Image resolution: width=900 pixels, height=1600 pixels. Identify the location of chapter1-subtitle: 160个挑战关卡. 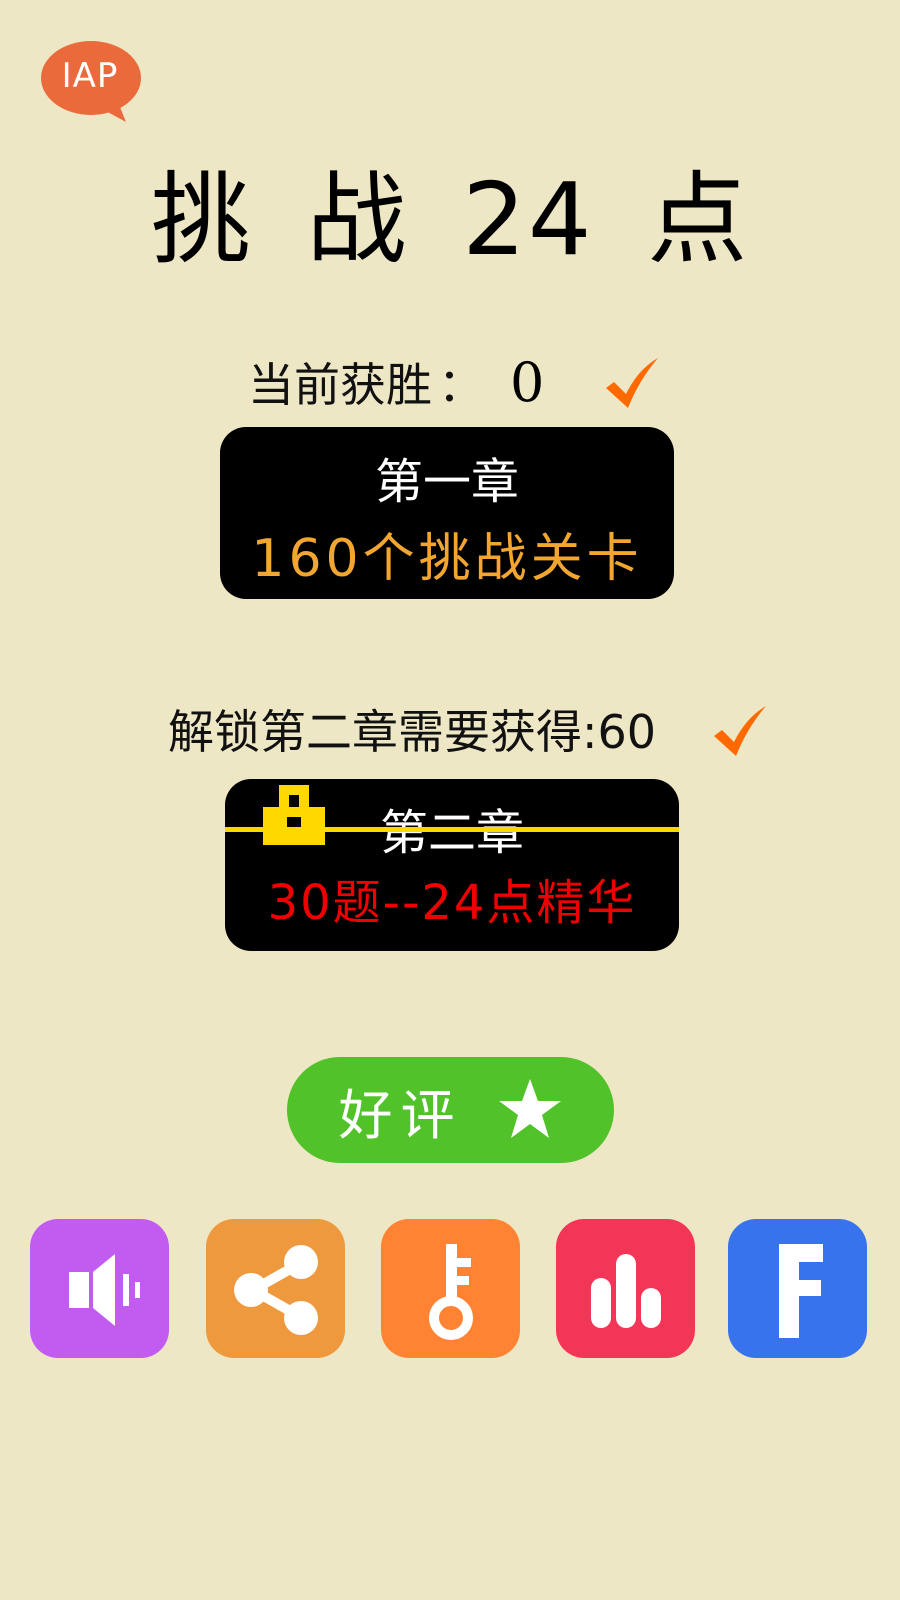
(447, 559).